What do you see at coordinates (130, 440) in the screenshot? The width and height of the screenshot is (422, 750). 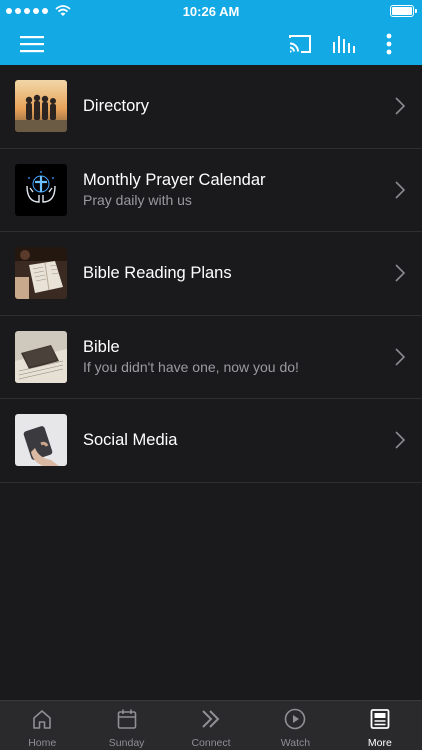 I see `list-item-title: Social Media` at bounding box center [130, 440].